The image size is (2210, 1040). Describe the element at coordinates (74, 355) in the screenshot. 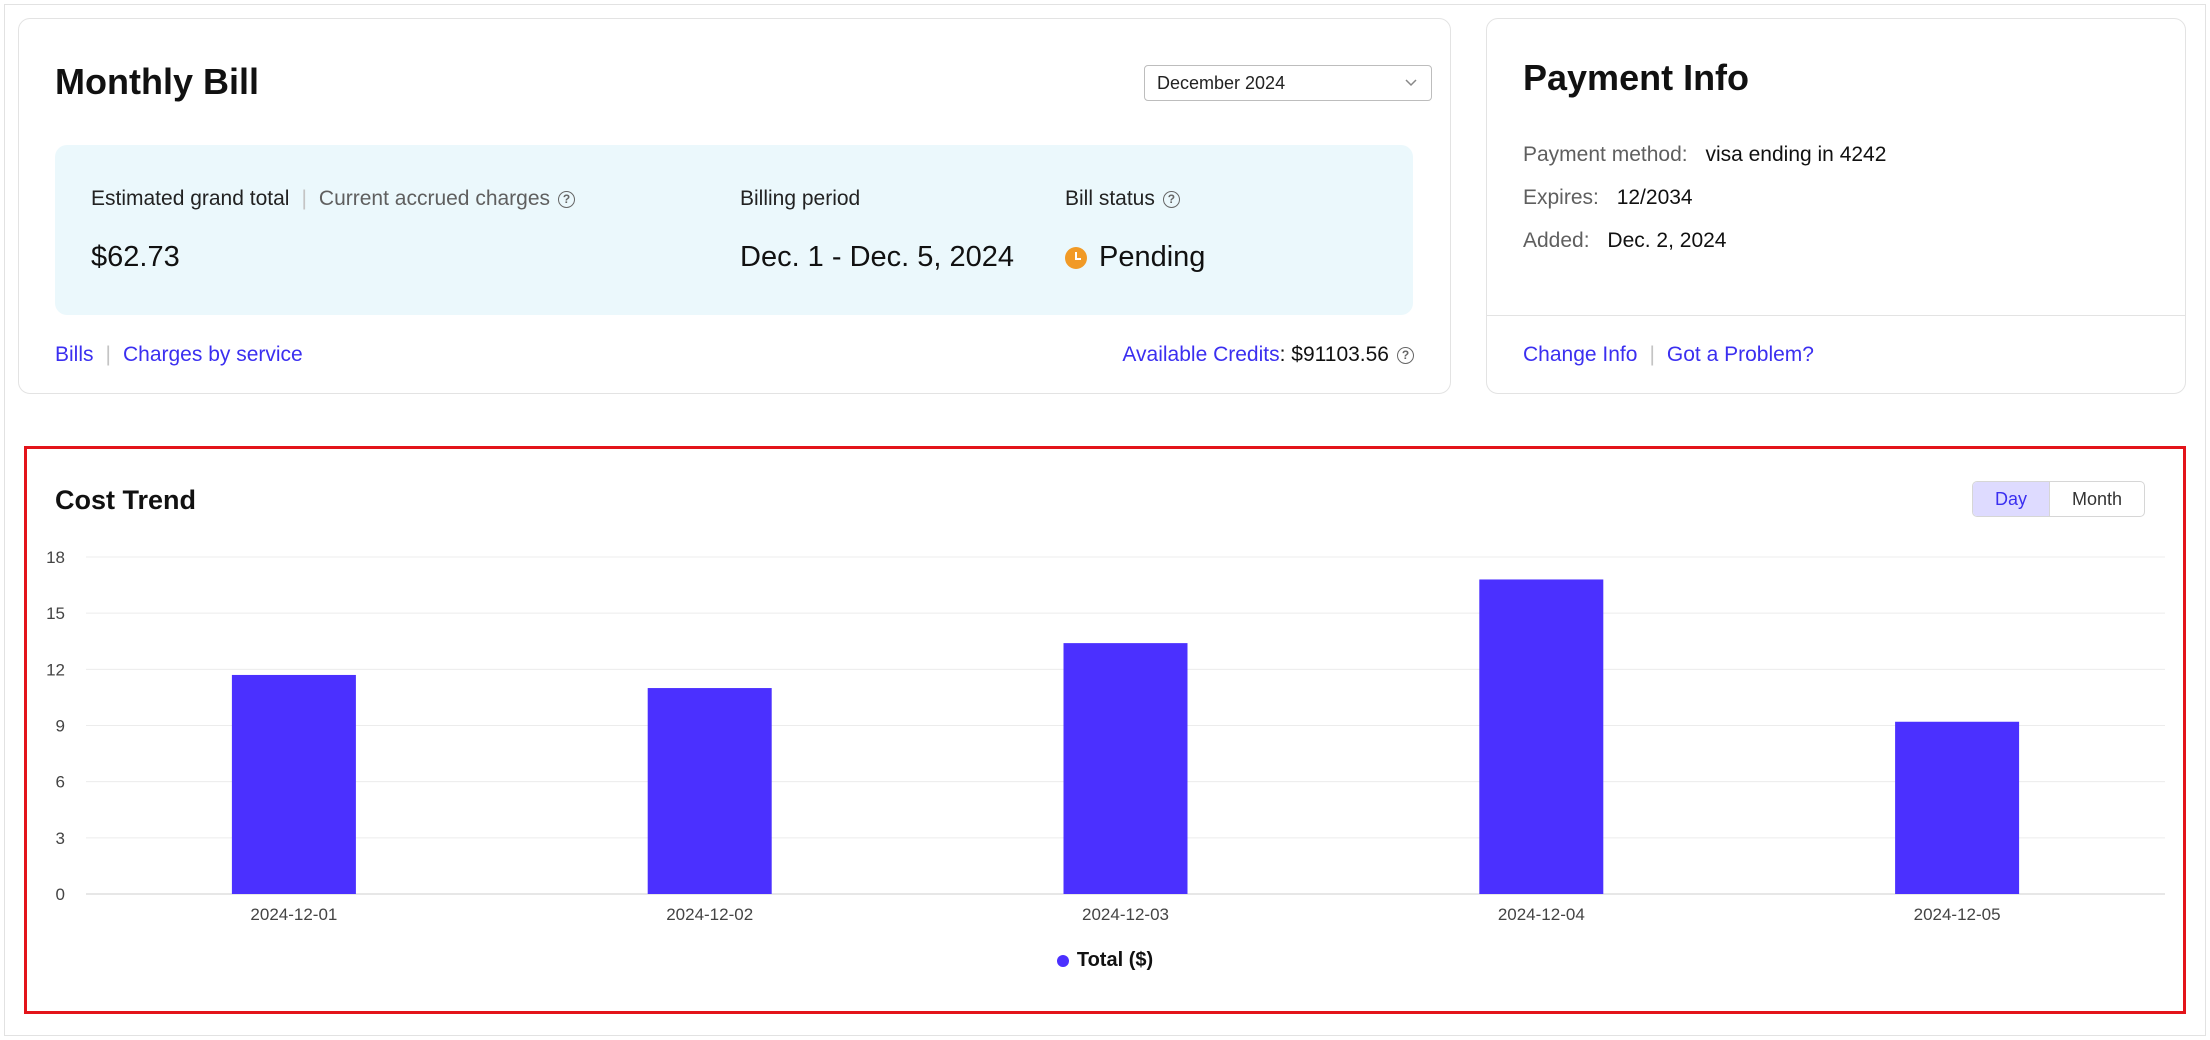

I see `bills-link: Bills` at that location.